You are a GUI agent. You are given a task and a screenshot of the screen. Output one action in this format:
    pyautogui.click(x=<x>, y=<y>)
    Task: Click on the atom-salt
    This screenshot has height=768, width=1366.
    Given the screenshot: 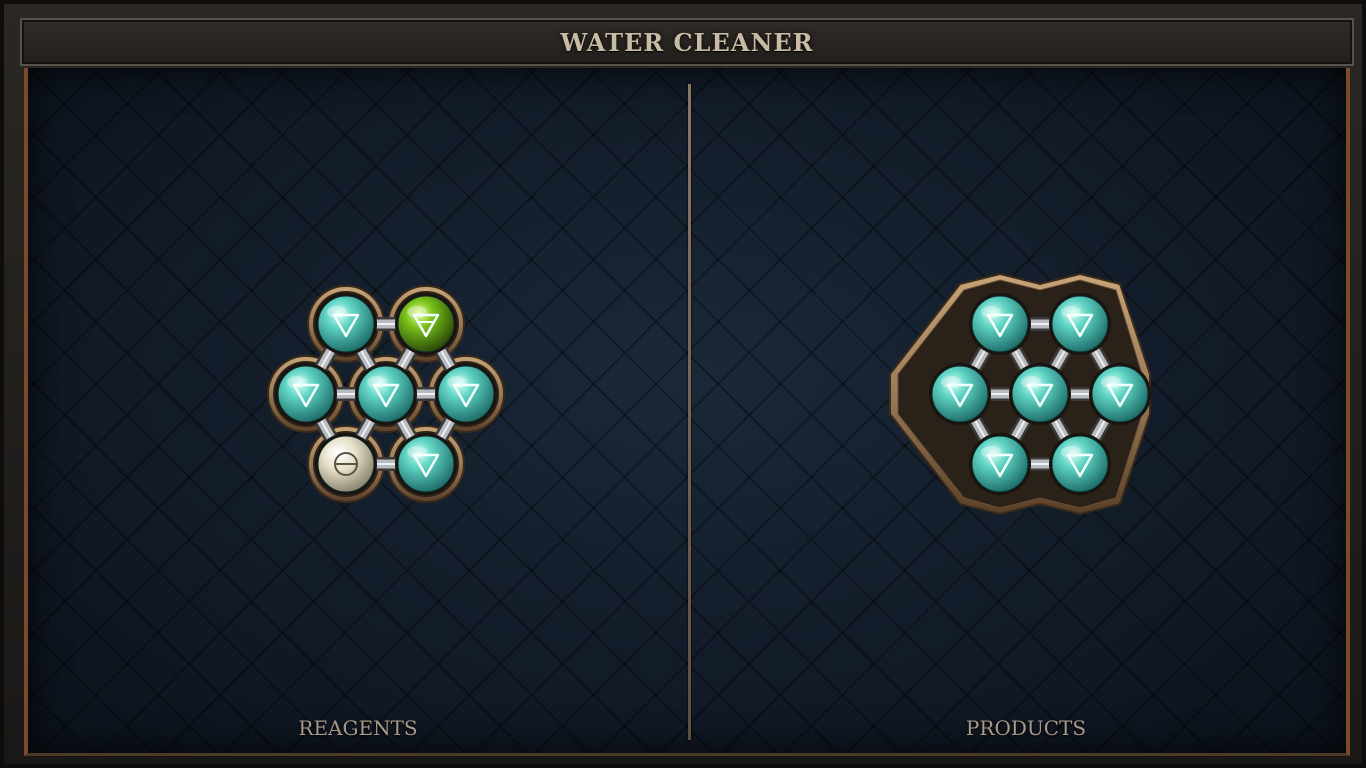 What is the action you would take?
    pyautogui.click(x=346, y=464)
    